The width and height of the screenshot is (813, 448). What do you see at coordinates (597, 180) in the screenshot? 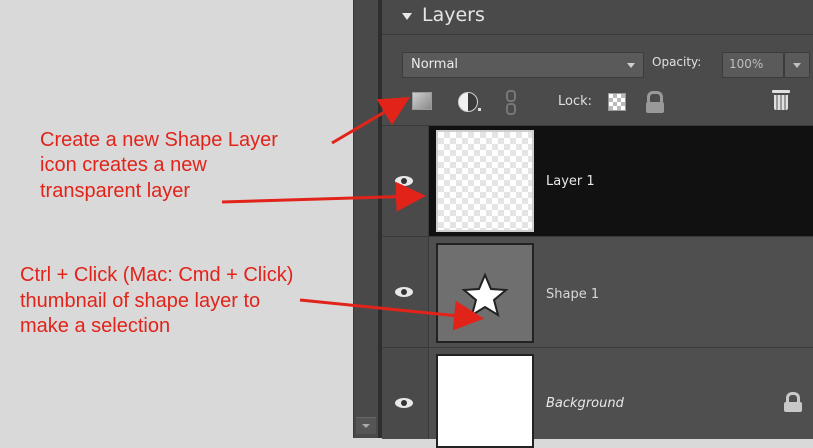
I see `layer-row-layer-1: Layer 1` at bounding box center [597, 180].